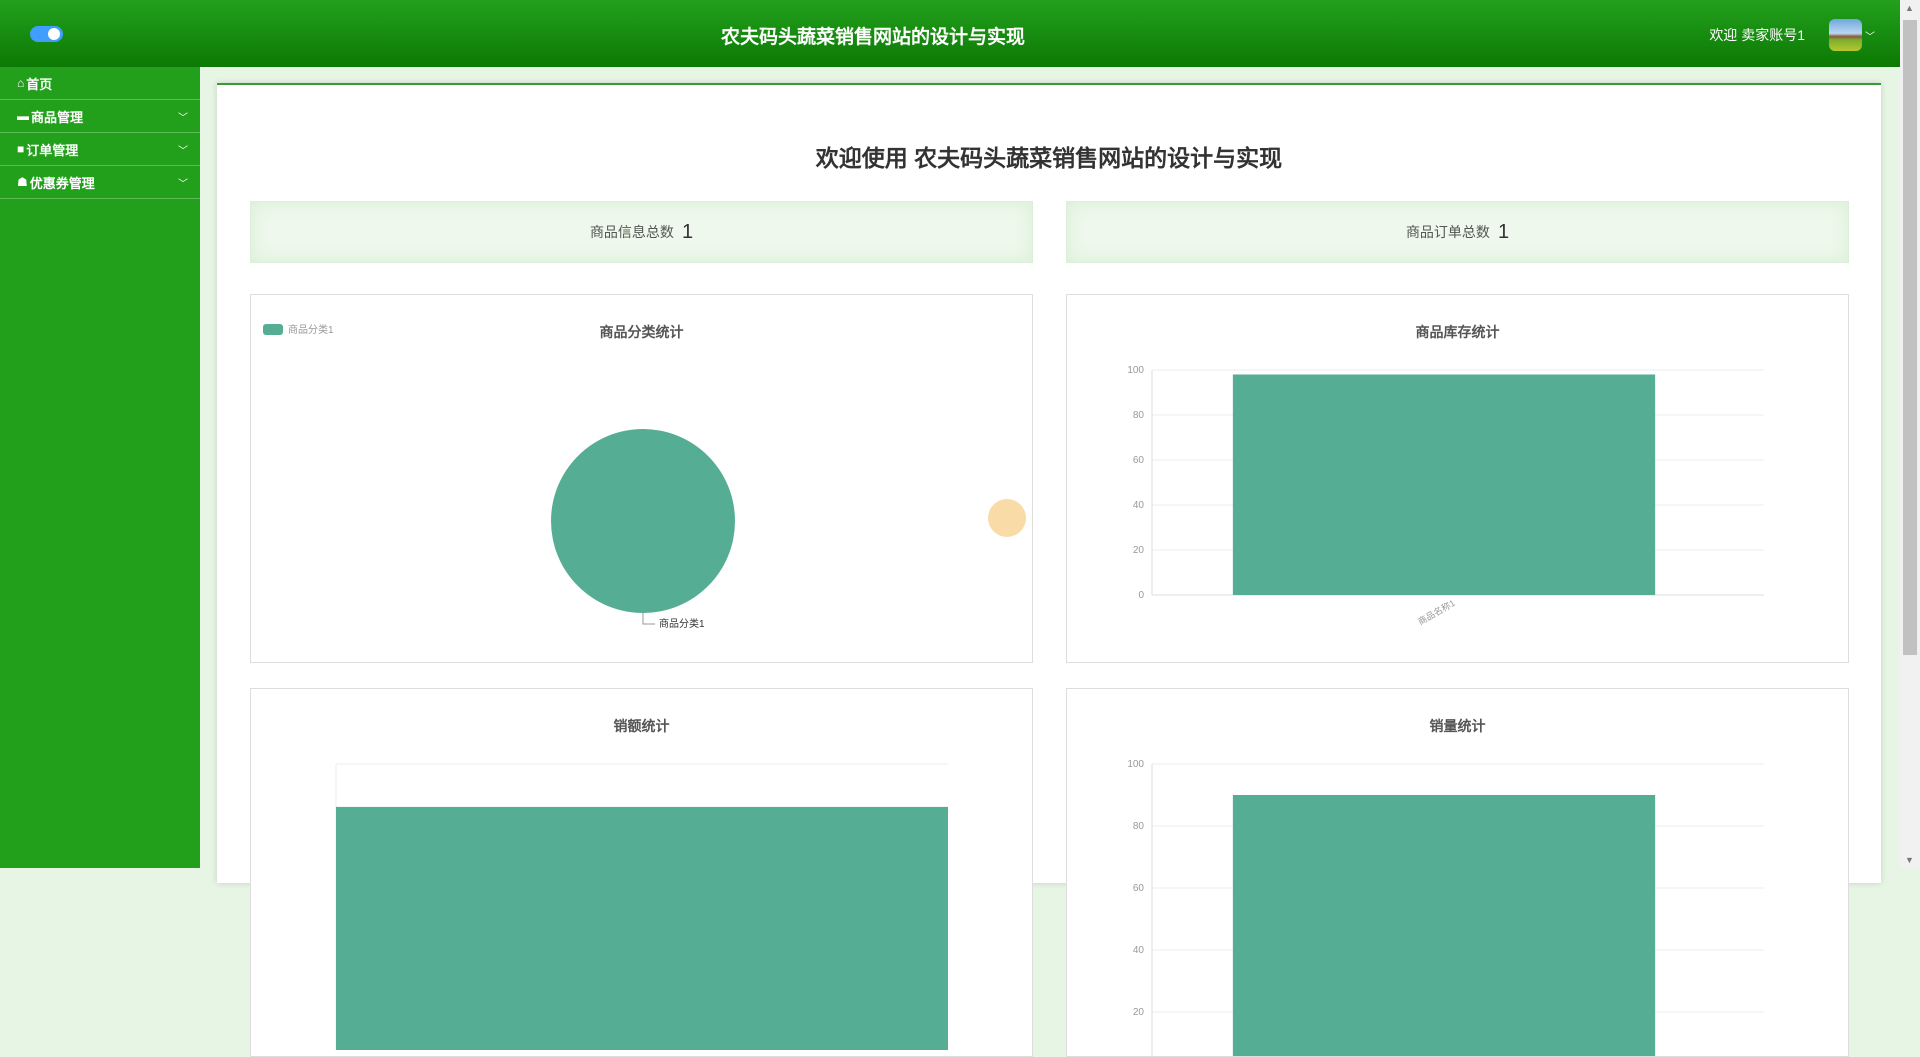 The image size is (1920, 1057). Describe the element at coordinates (100, 182) in the screenshot. I see `sidebar-item-coupons: ☗ 优惠券管理 ﹀` at that location.